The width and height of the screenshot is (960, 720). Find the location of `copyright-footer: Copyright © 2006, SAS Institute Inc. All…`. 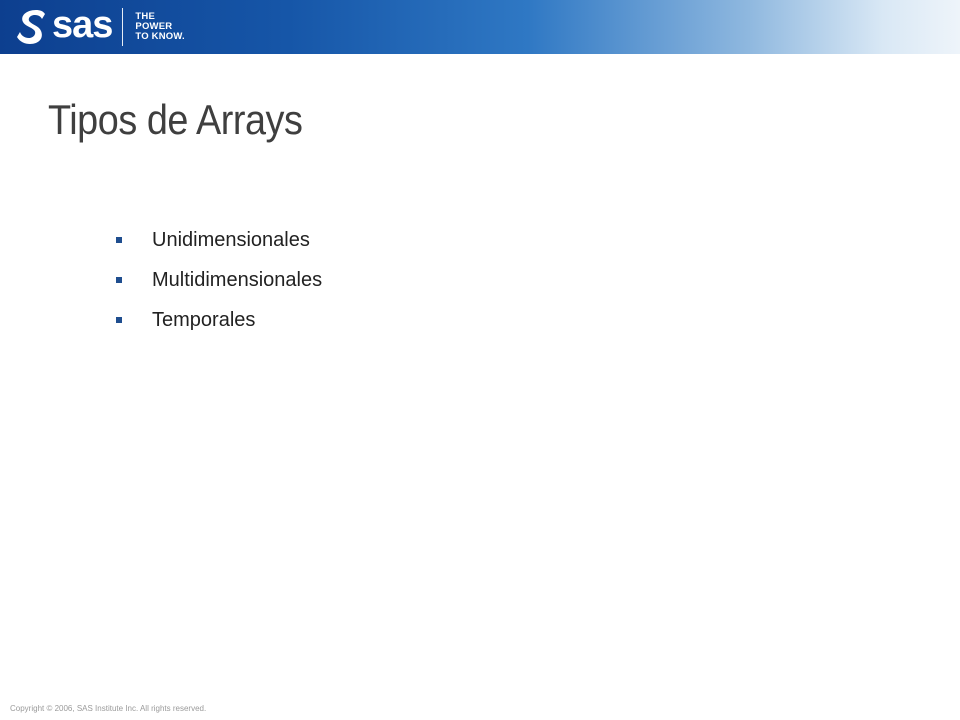

copyright-footer: Copyright © 2006, SAS Institute Inc. All… is located at coordinates (108, 708).